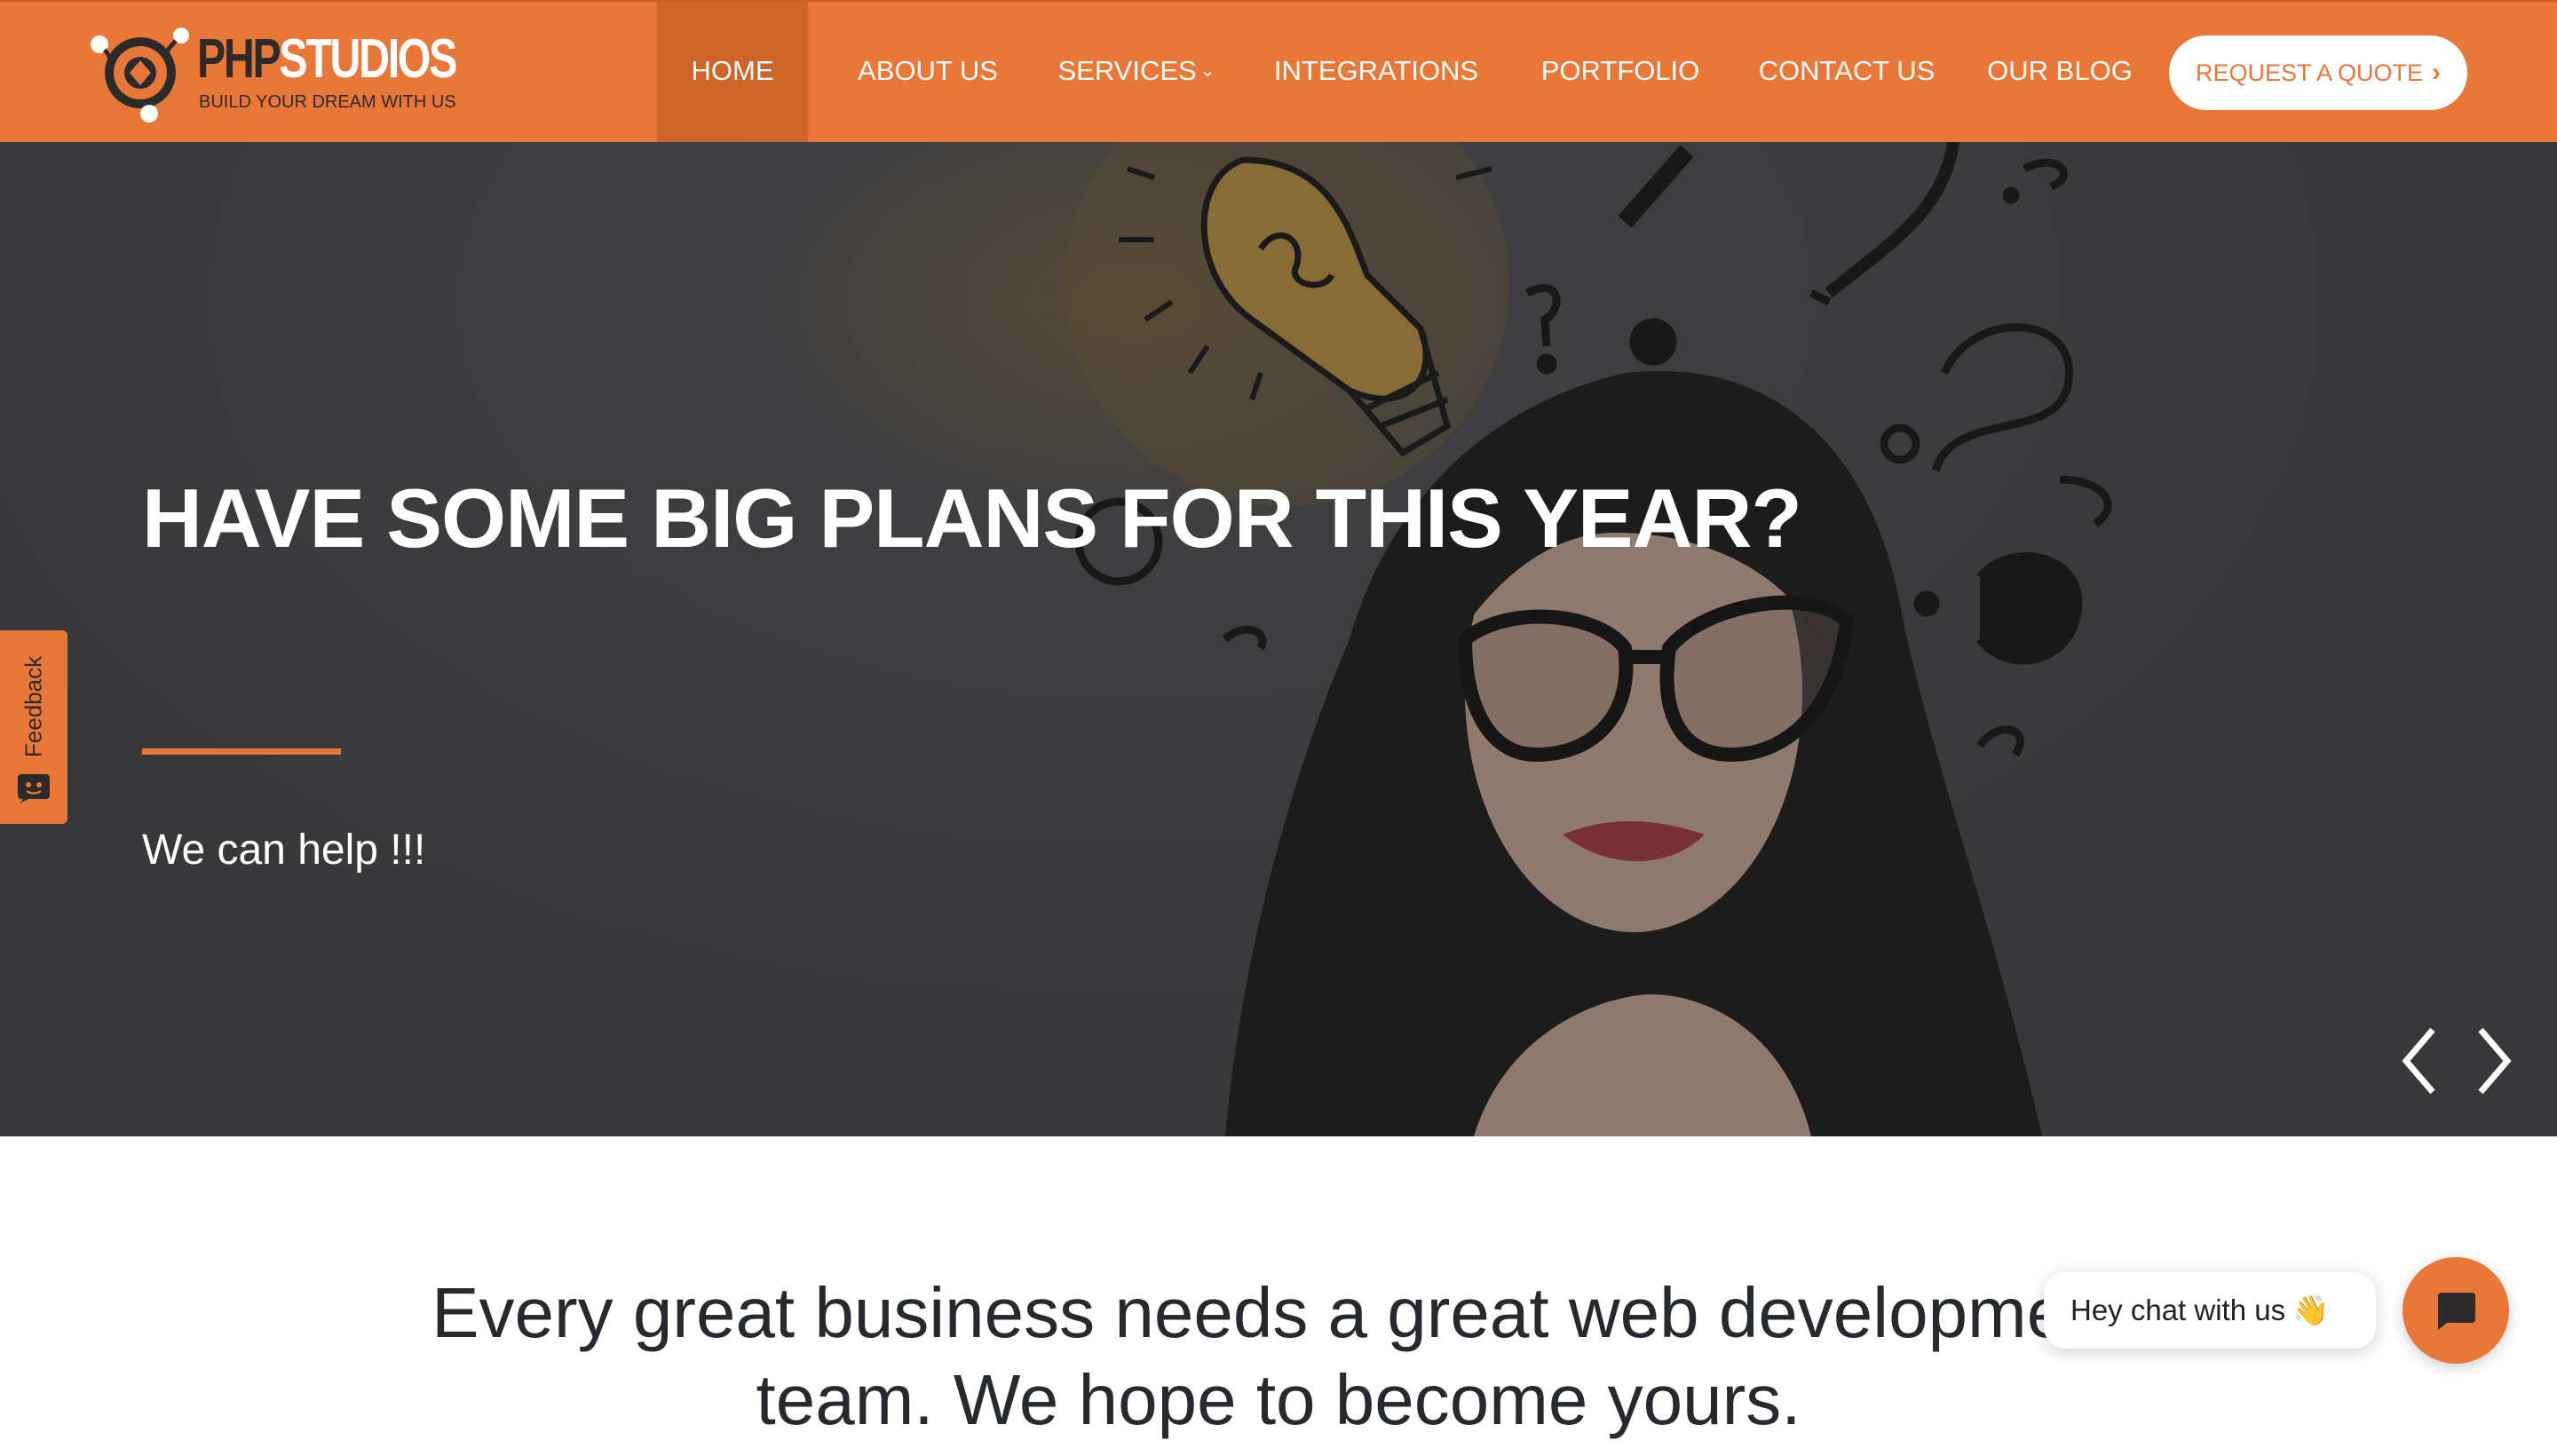 The width and height of the screenshot is (2557, 1456). I want to click on nav-services-label: SERVICES, so click(1127, 70).